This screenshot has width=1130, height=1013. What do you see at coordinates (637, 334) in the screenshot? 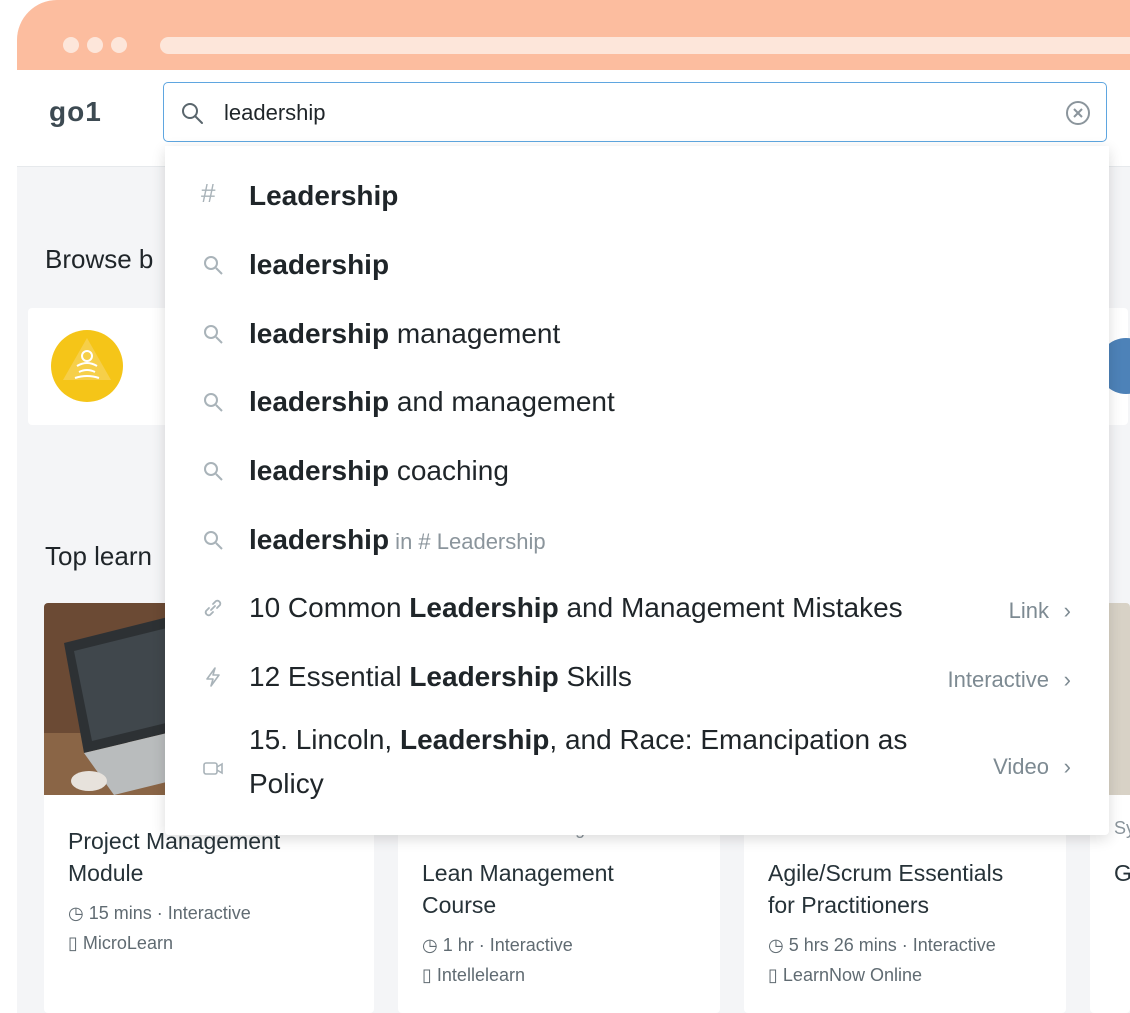
I see `suggestion-item: leadership management` at bounding box center [637, 334].